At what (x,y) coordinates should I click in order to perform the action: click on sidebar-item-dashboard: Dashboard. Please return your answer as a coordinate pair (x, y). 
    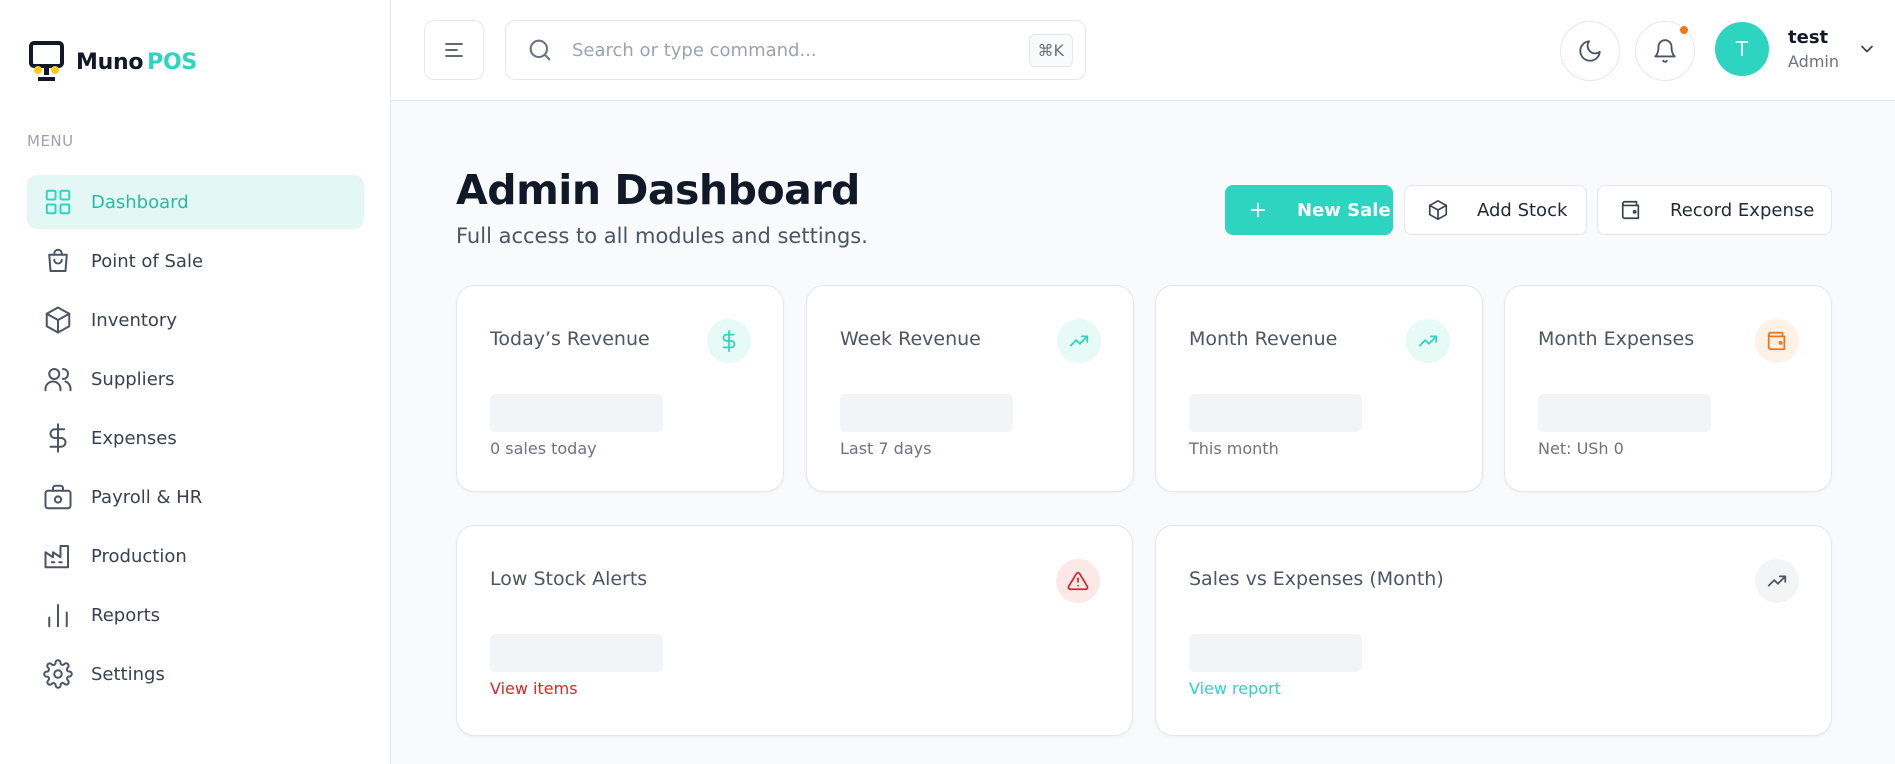
    Looking at the image, I should click on (195, 202).